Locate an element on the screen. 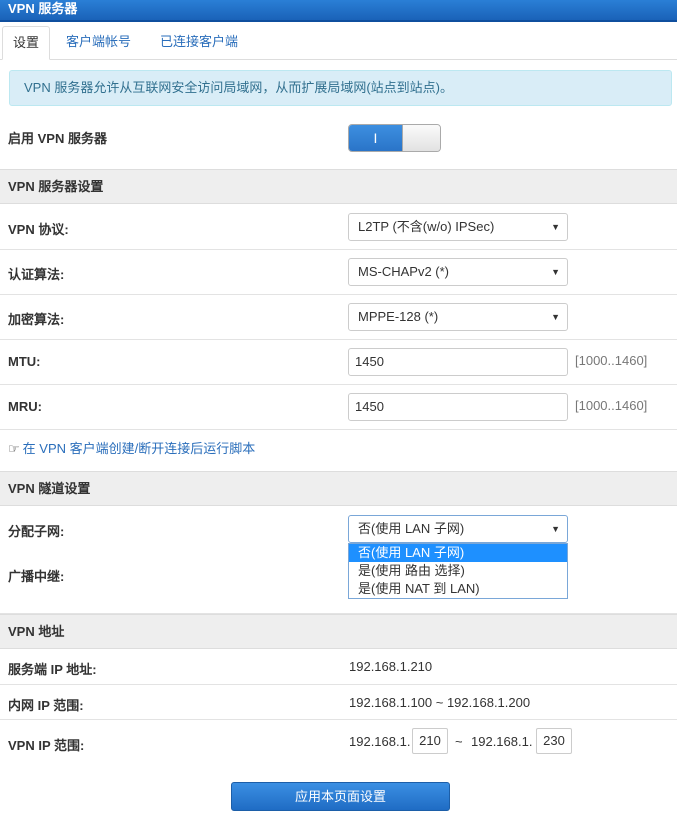  run-script-link: ☞ 在 VPN 客户端创建/断开连接后运行脚本 is located at coordinates (131, 447).